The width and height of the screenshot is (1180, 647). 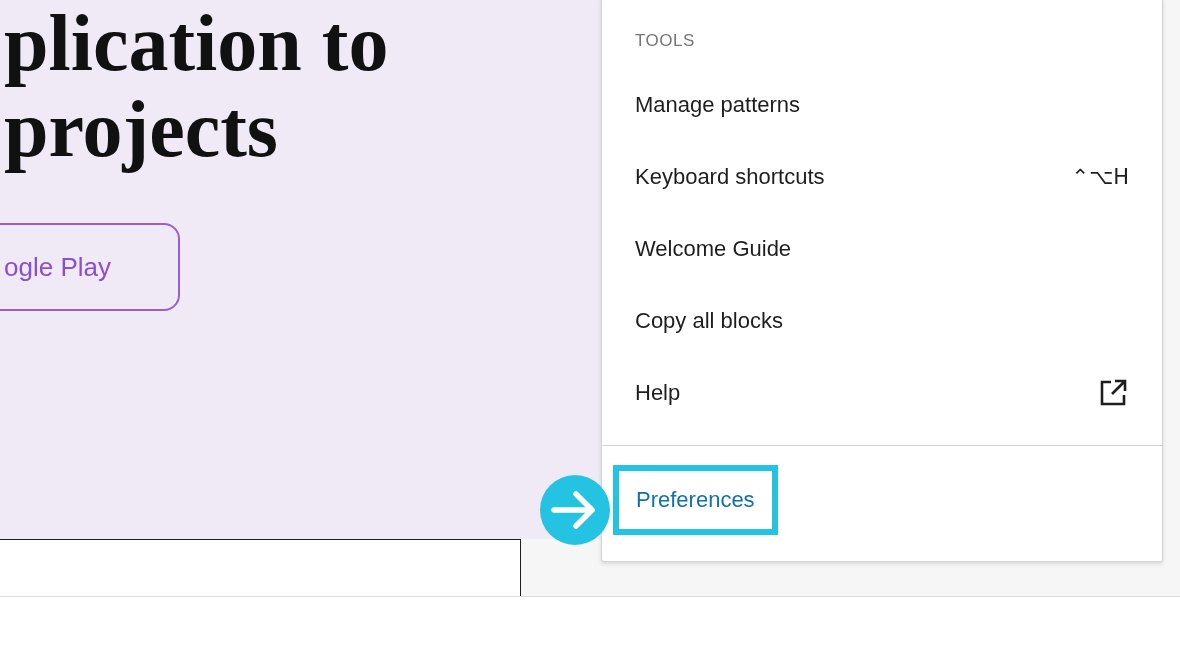 What do you see at coordinates (882, 177) in the screenshot?
I see `menu-item: Keyboard shortcuts ⌃⌥H` at bounding box center [882, 177].